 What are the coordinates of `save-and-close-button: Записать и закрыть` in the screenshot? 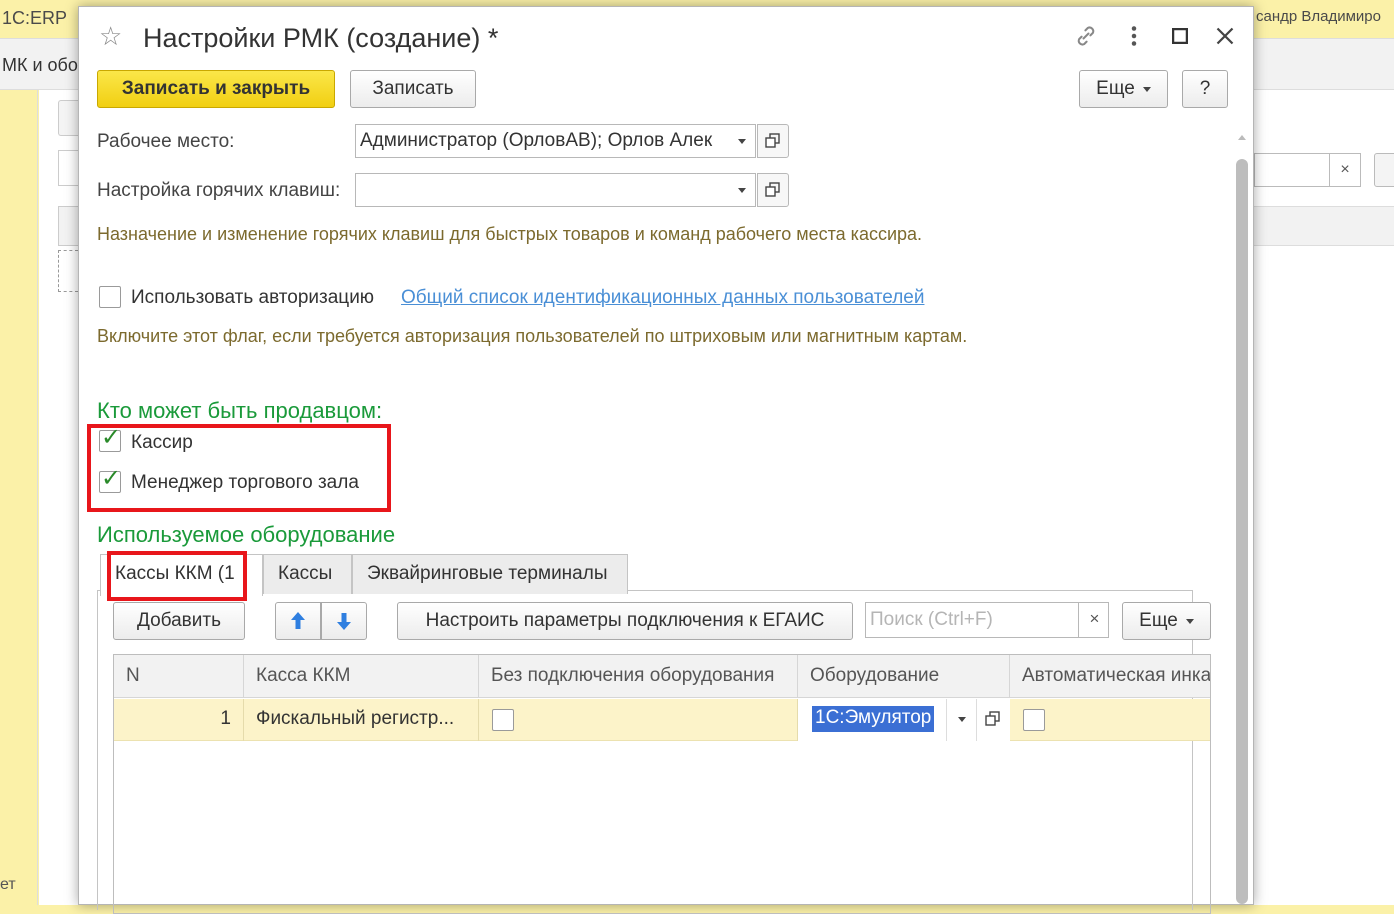 It's located at (216, 89).